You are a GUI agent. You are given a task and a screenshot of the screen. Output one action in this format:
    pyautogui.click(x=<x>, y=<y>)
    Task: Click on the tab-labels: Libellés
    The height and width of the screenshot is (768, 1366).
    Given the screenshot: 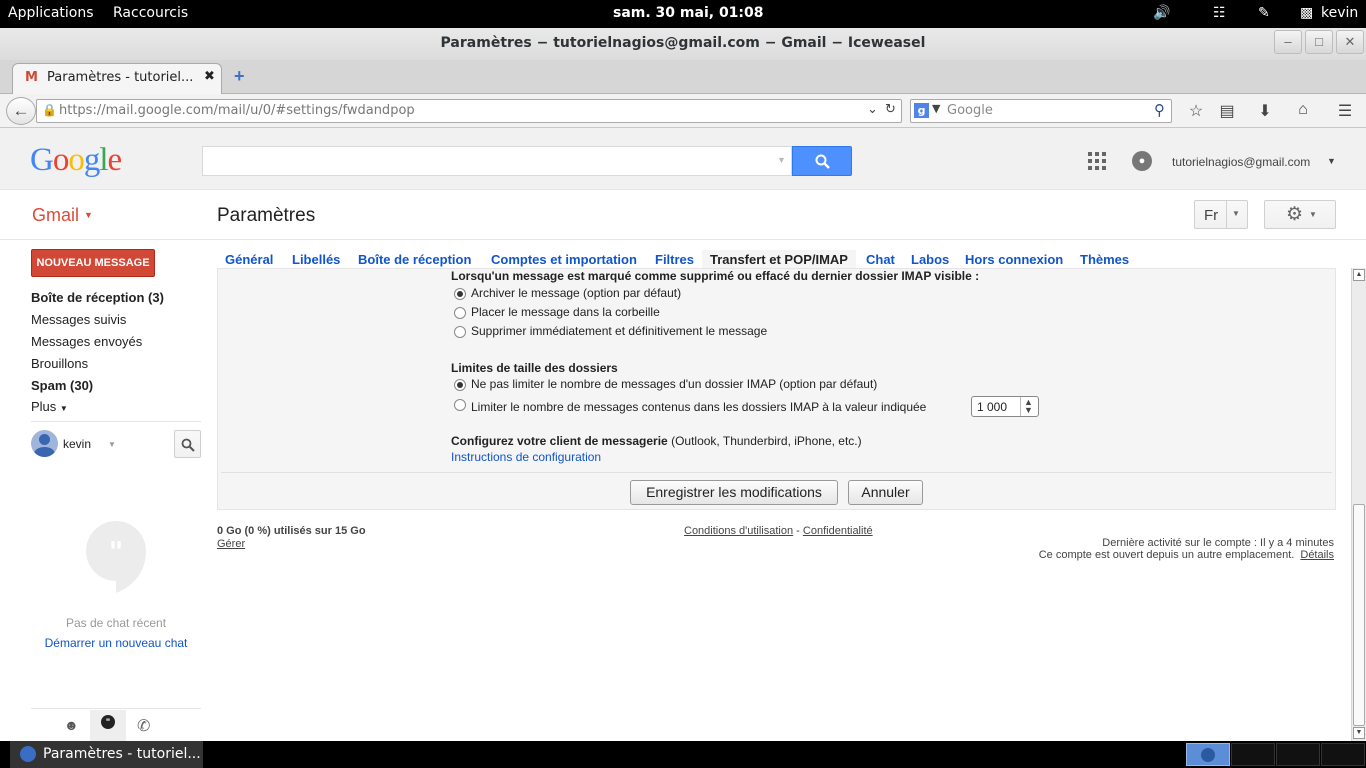 What is the action you would take?
    pyautogui.click(x=316, y=260)
    